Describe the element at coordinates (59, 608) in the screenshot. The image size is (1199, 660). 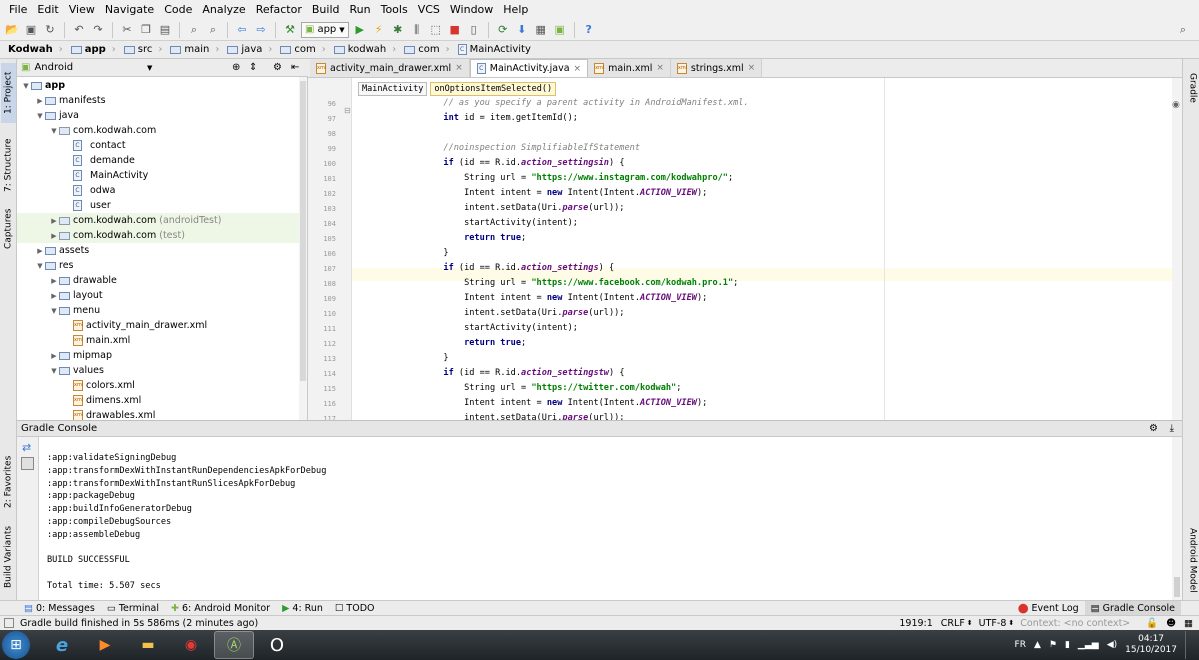
I see `messages-tool-button: ▤ 0: Messages` at that location.